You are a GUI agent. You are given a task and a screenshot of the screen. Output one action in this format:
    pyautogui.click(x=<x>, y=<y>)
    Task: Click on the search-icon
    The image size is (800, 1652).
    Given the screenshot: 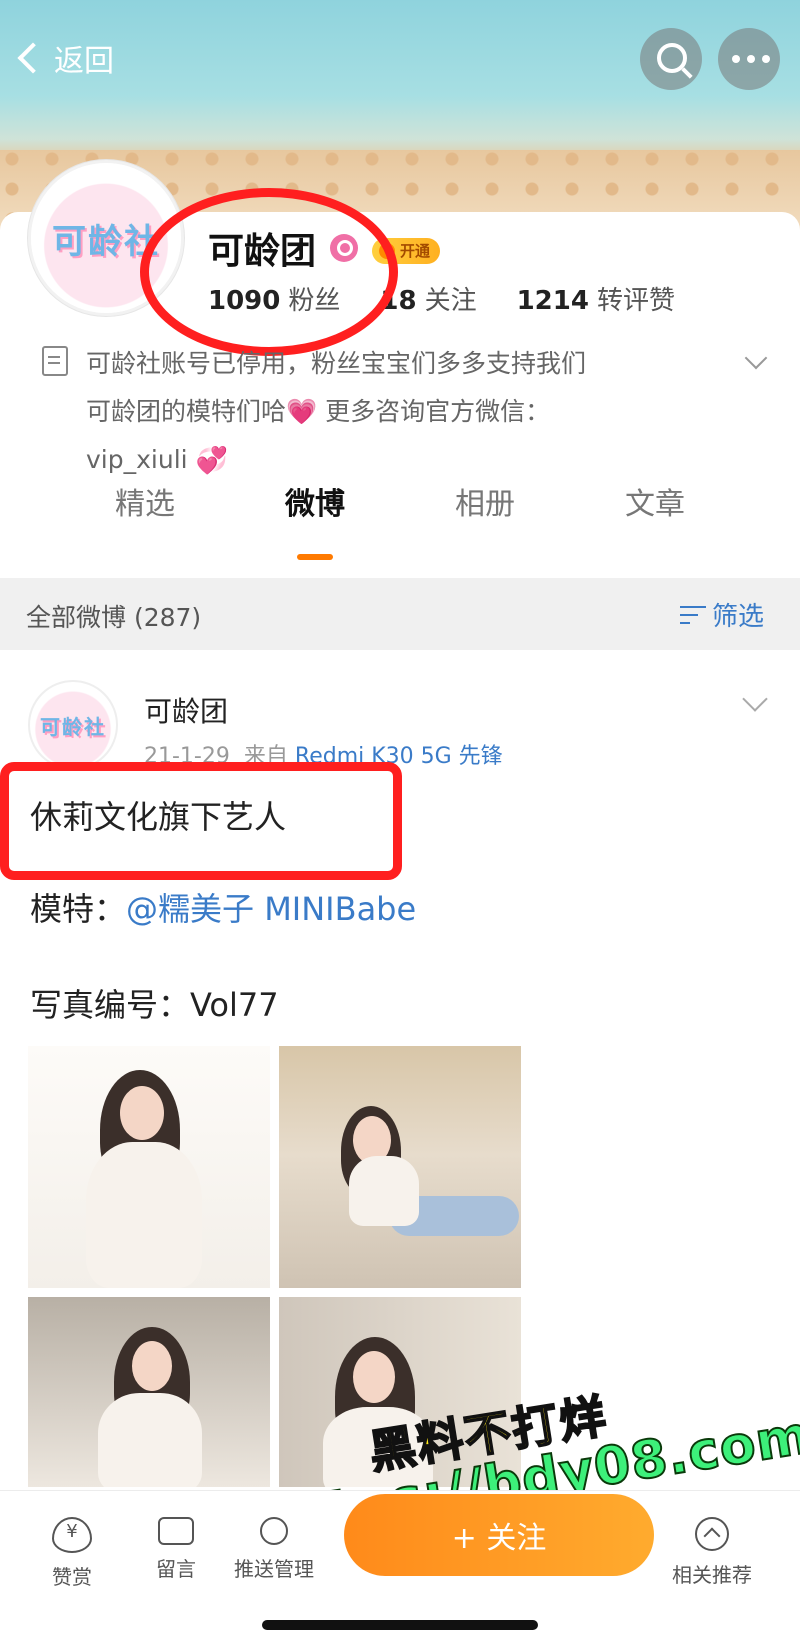 What is the action you would take?
    pyautogui.click(x=672, y=58)
    